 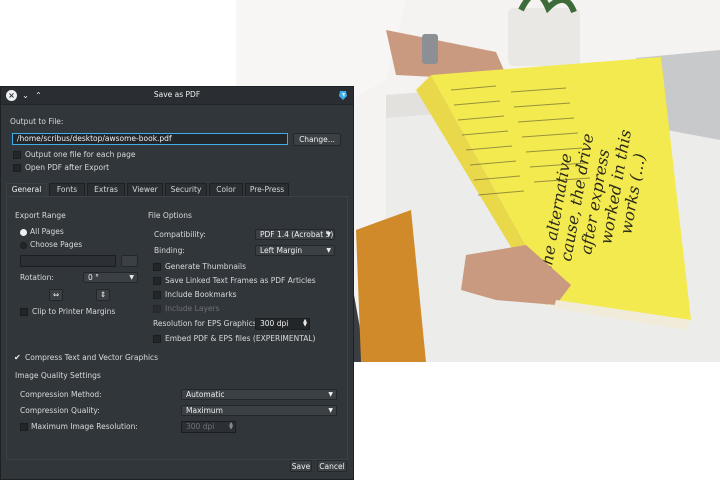 I want to click on rotation-select: 0 ° ▼, so click(x=110, y=277).